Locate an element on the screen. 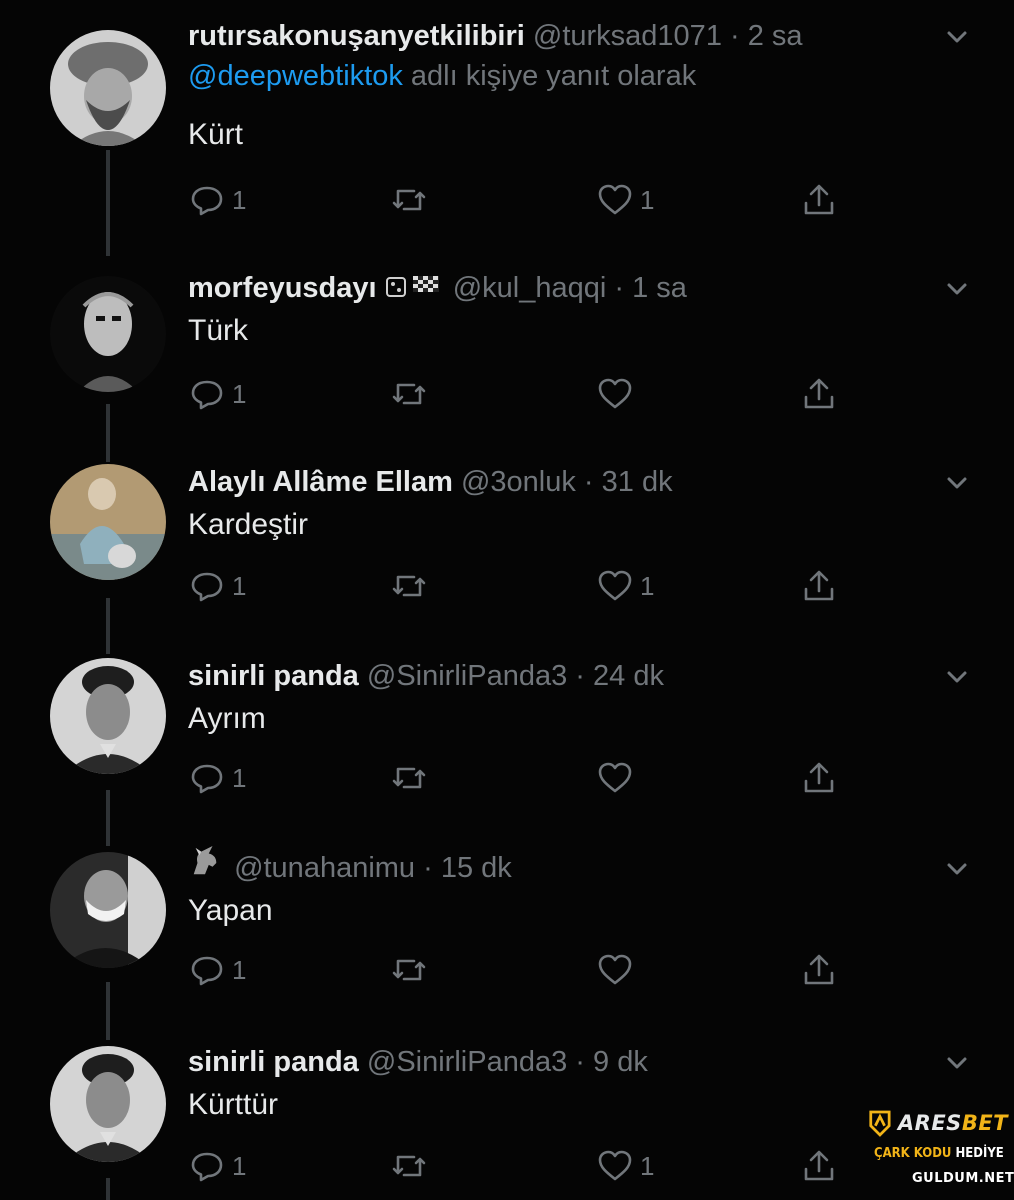 Image resolution: width=1014 pixels, height=1200 pixels. brand-row: ARESBET is located at coordinates (938, 1123).